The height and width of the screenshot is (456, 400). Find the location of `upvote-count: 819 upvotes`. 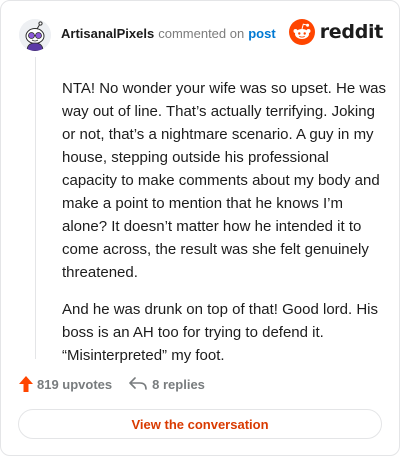

upvote-count: 819 upvotes is located at coordinates (75, 384).